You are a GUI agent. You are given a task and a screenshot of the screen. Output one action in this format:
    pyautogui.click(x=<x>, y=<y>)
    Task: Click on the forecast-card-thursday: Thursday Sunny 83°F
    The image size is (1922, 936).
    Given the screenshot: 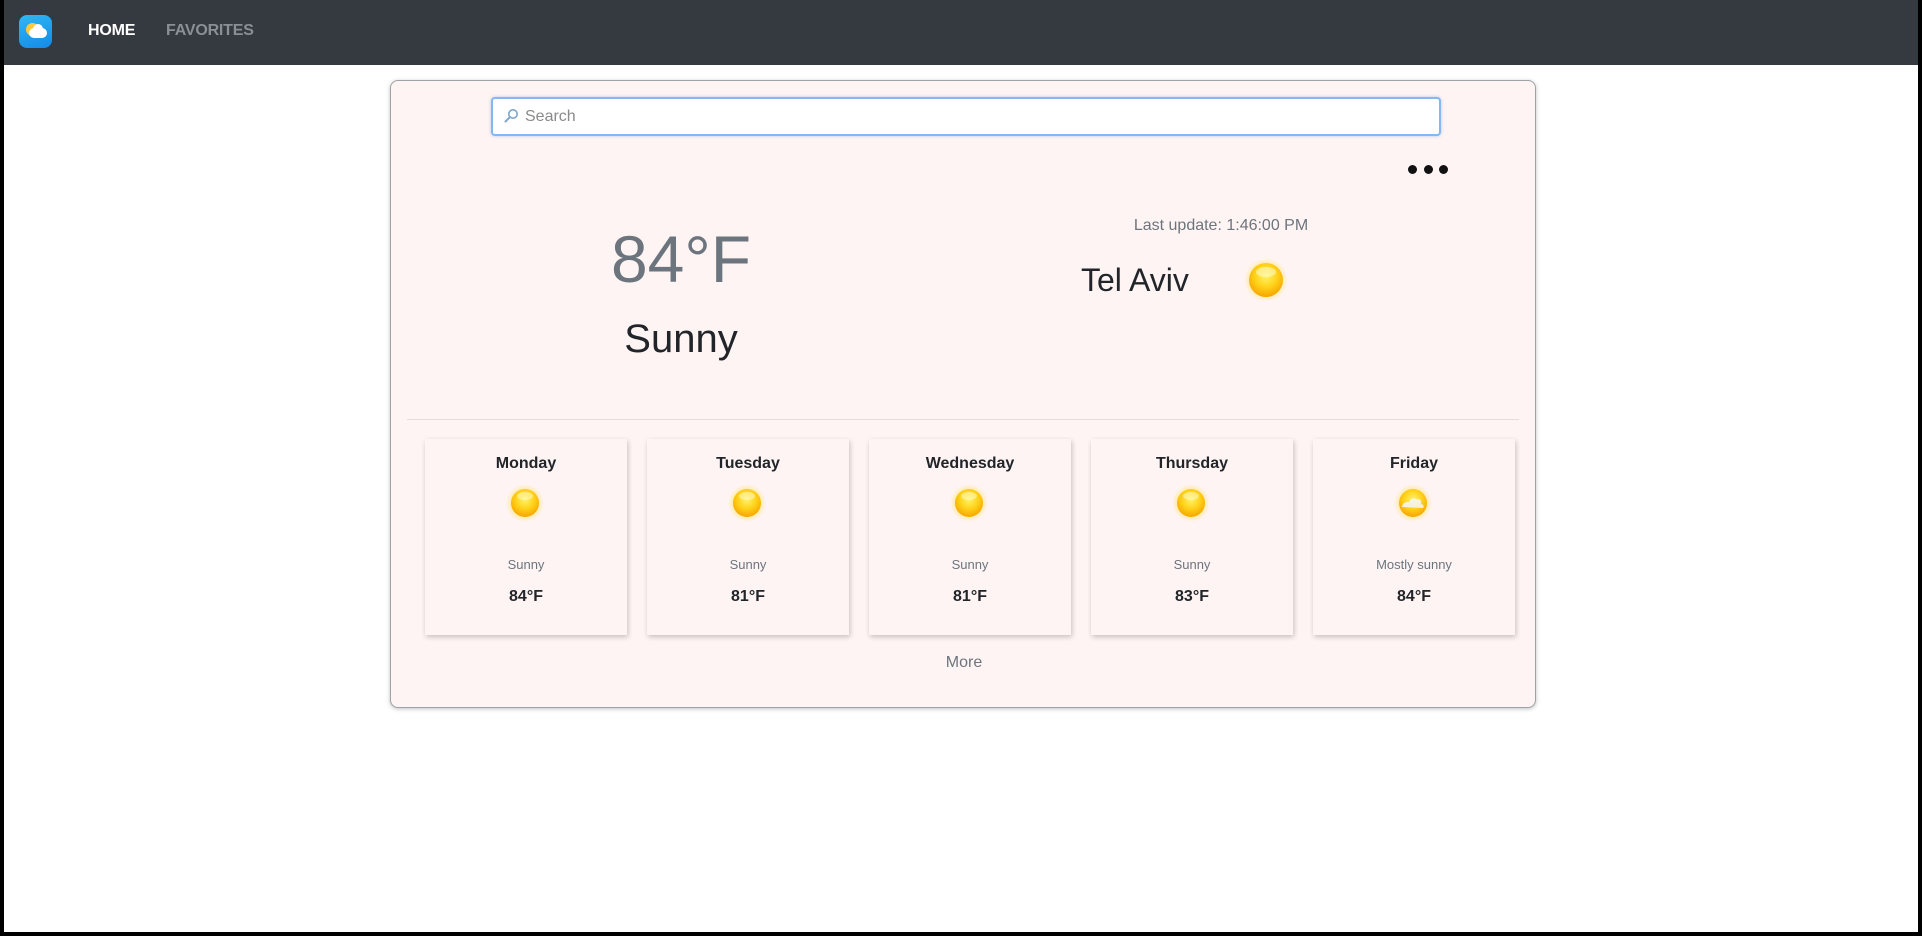 What is the action you would take?
    pyautogui.click(x=1192, y=537)
    